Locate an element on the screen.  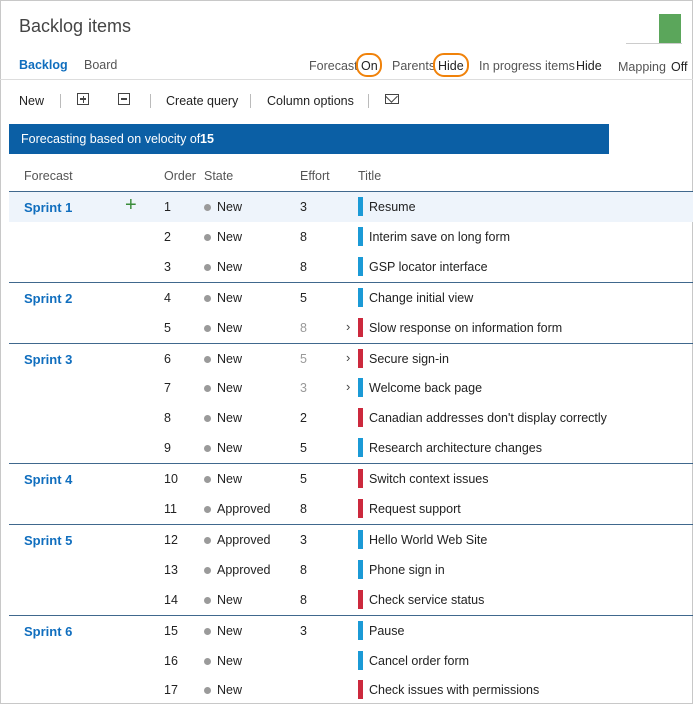
effort-cell: 5 is located at coordinates (303, 297).